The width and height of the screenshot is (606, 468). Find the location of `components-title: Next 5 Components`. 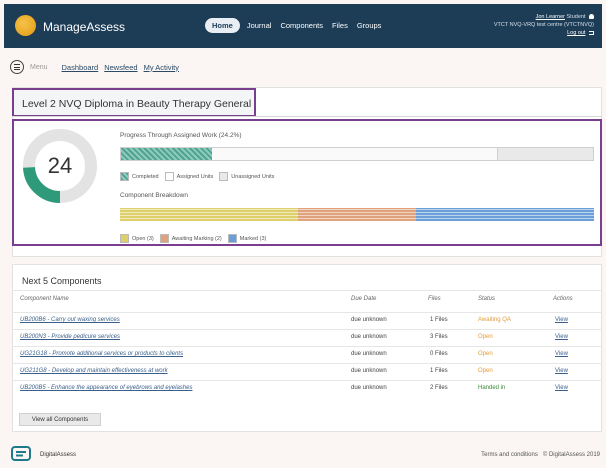

components-title: Next 5 Components is located at coordinates (62, 281).